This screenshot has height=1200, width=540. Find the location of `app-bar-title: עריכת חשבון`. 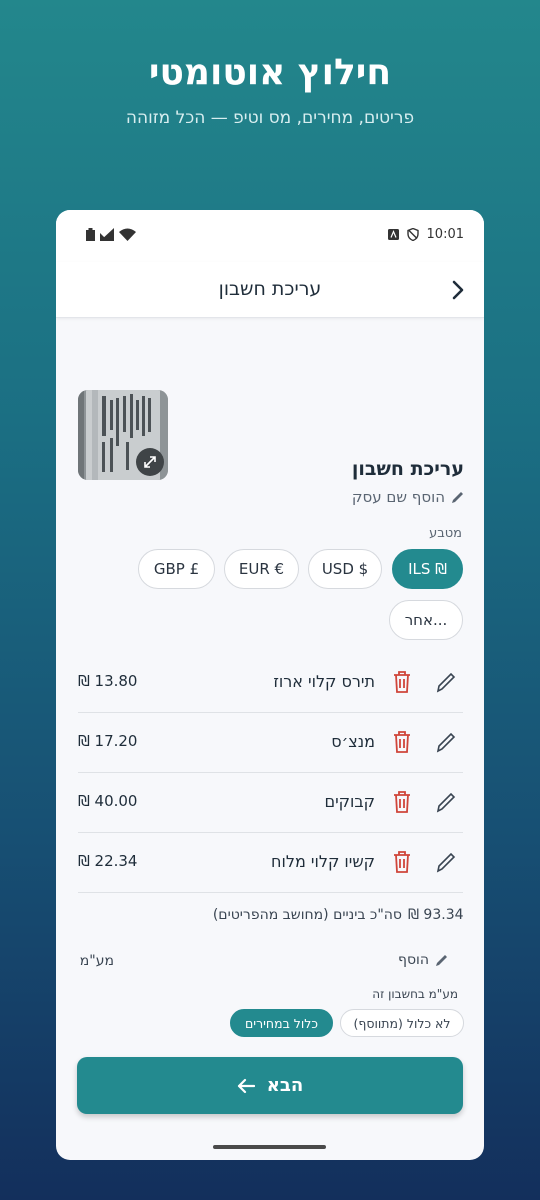

app-bar-title: עריכת חשבון is located at coordinates (270, 289).